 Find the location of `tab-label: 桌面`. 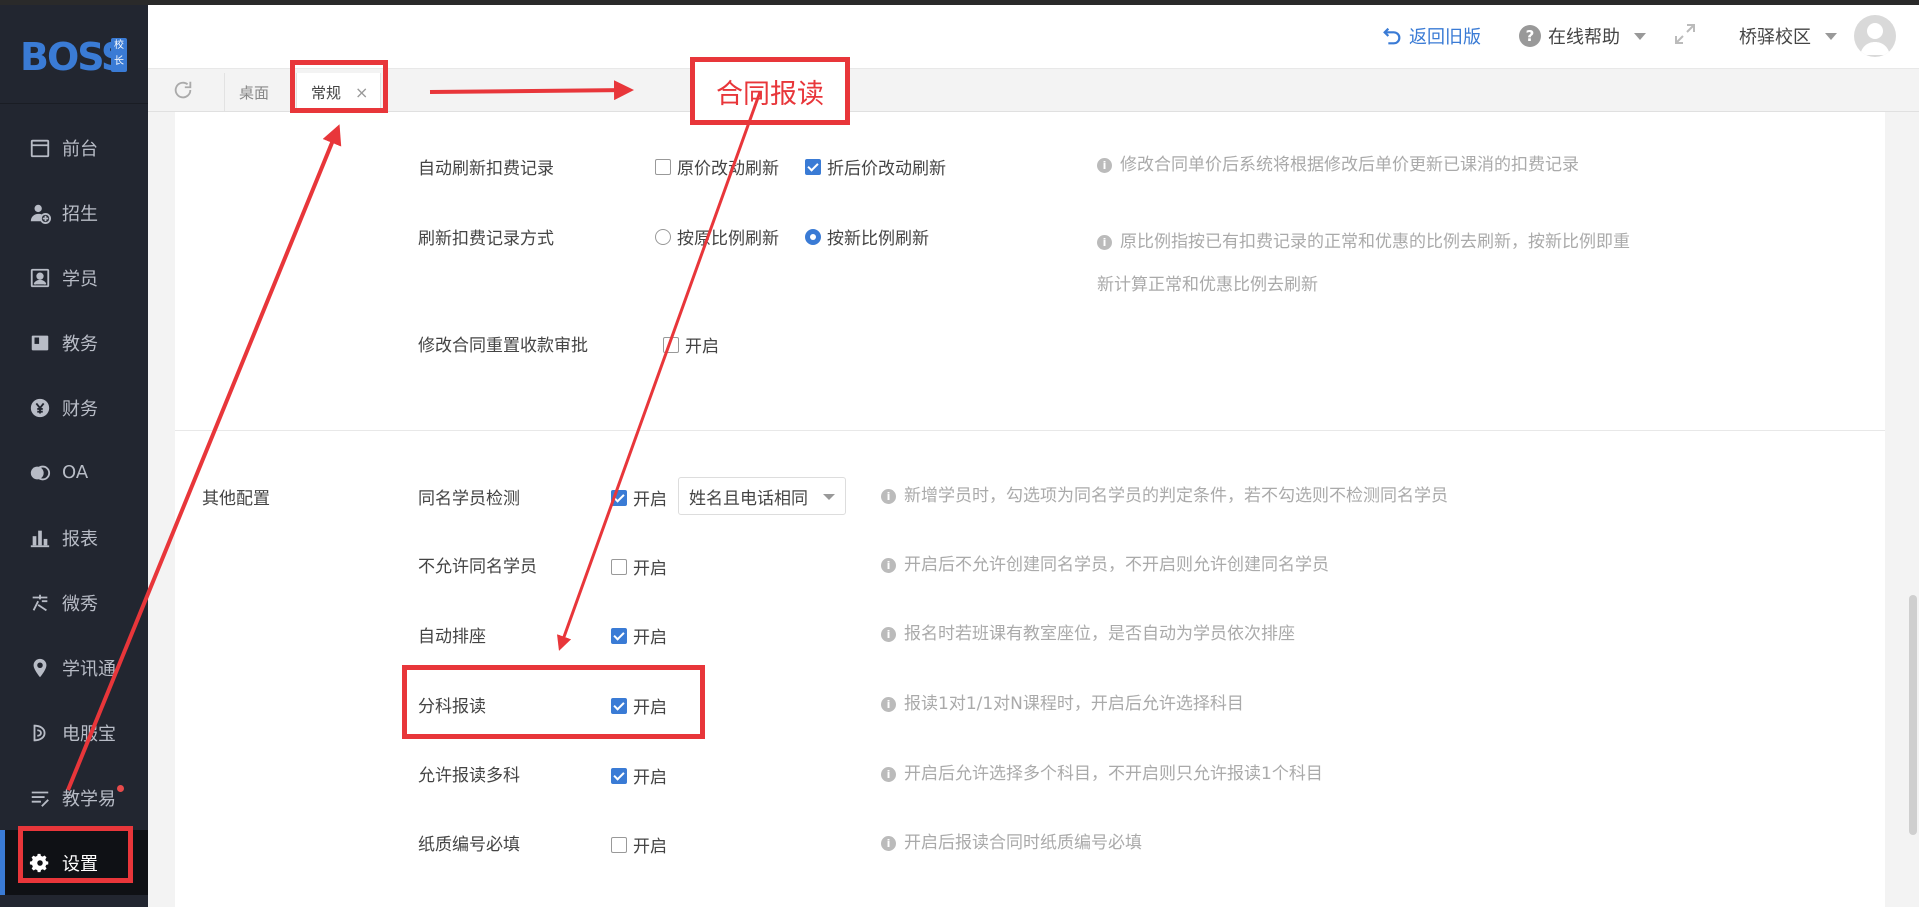

tab-label: 桌面 is located at coordinates (254, 92).